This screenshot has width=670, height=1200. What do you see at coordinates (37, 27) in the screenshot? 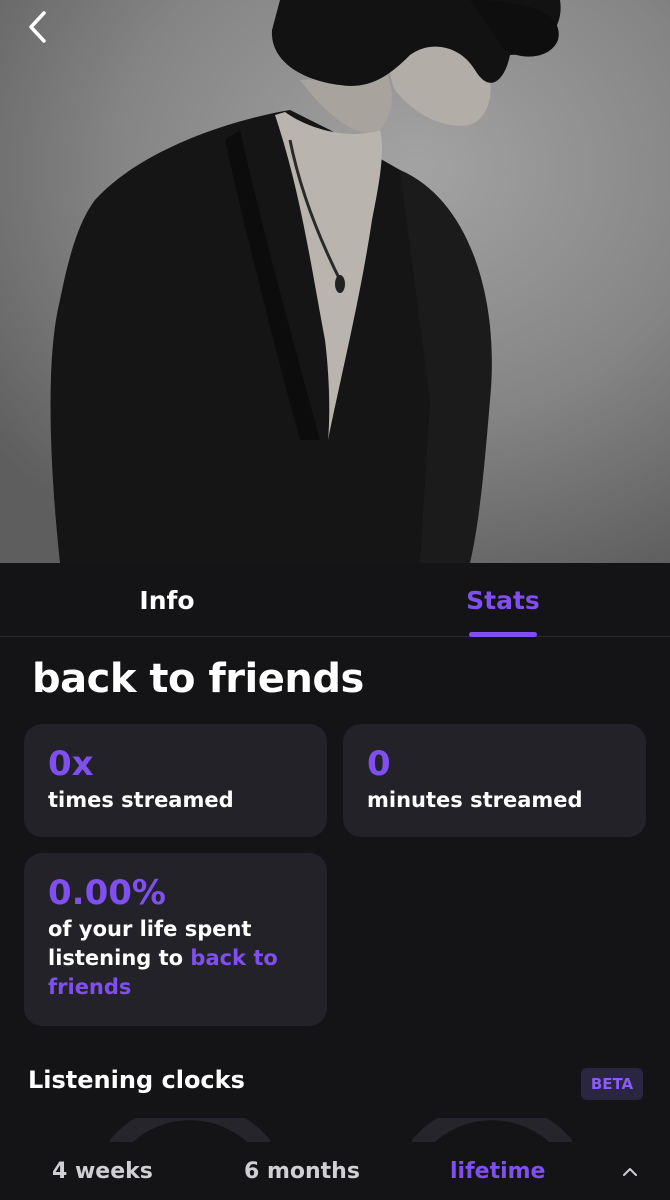
I see `chevron-left-icon` at bounding box center [37, 27].